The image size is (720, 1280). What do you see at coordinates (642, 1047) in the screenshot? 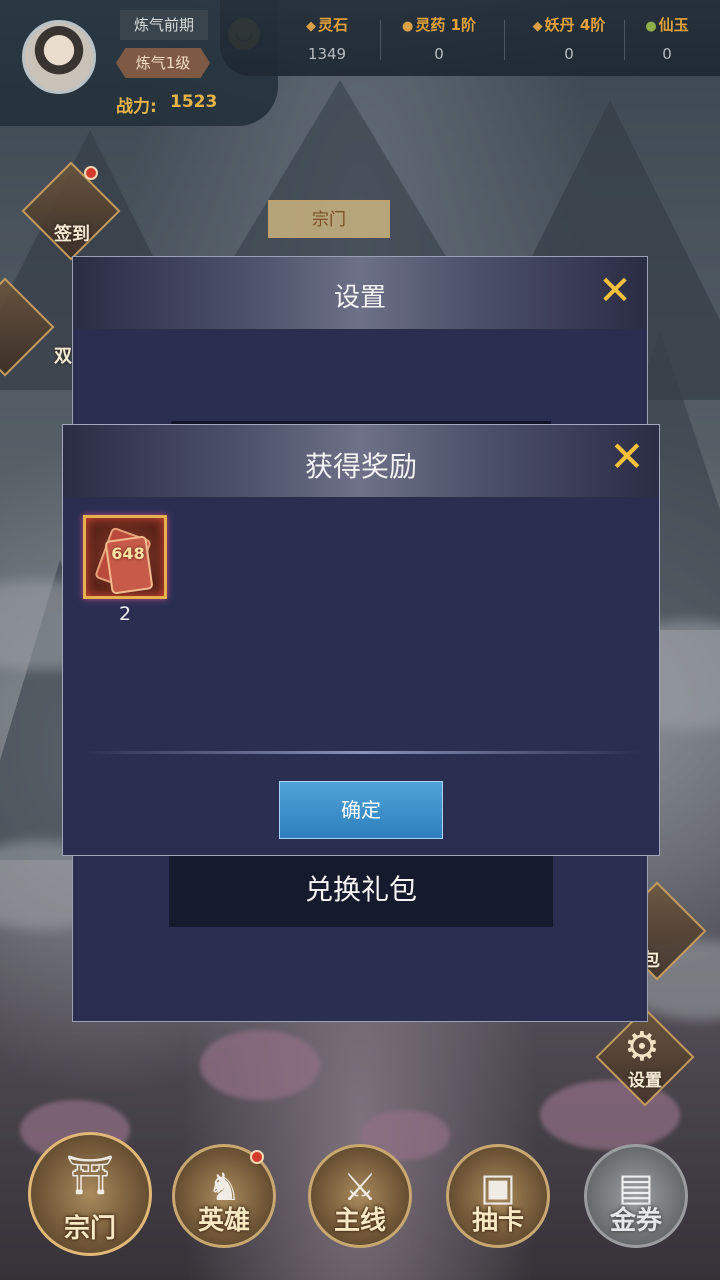
I see `gear-icon: ⚙` at bounding box center [642, 1047].